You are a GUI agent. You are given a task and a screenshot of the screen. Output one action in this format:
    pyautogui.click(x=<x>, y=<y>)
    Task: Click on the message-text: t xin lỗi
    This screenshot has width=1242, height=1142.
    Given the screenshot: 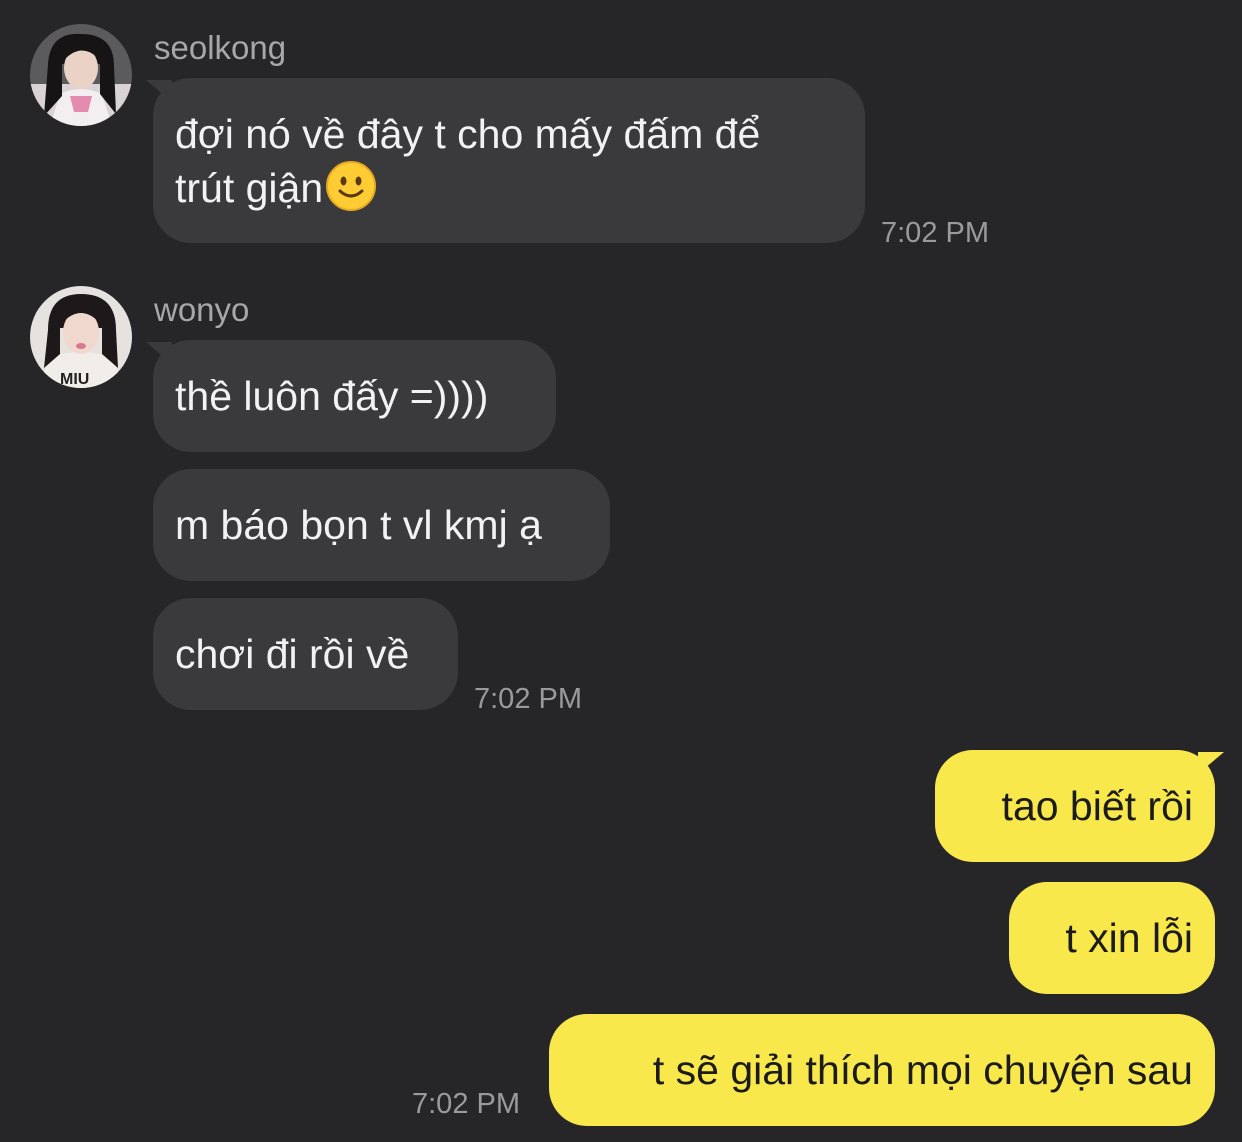 What is the action you would take?
    pyautogui.click(x=1129, y=938)
    